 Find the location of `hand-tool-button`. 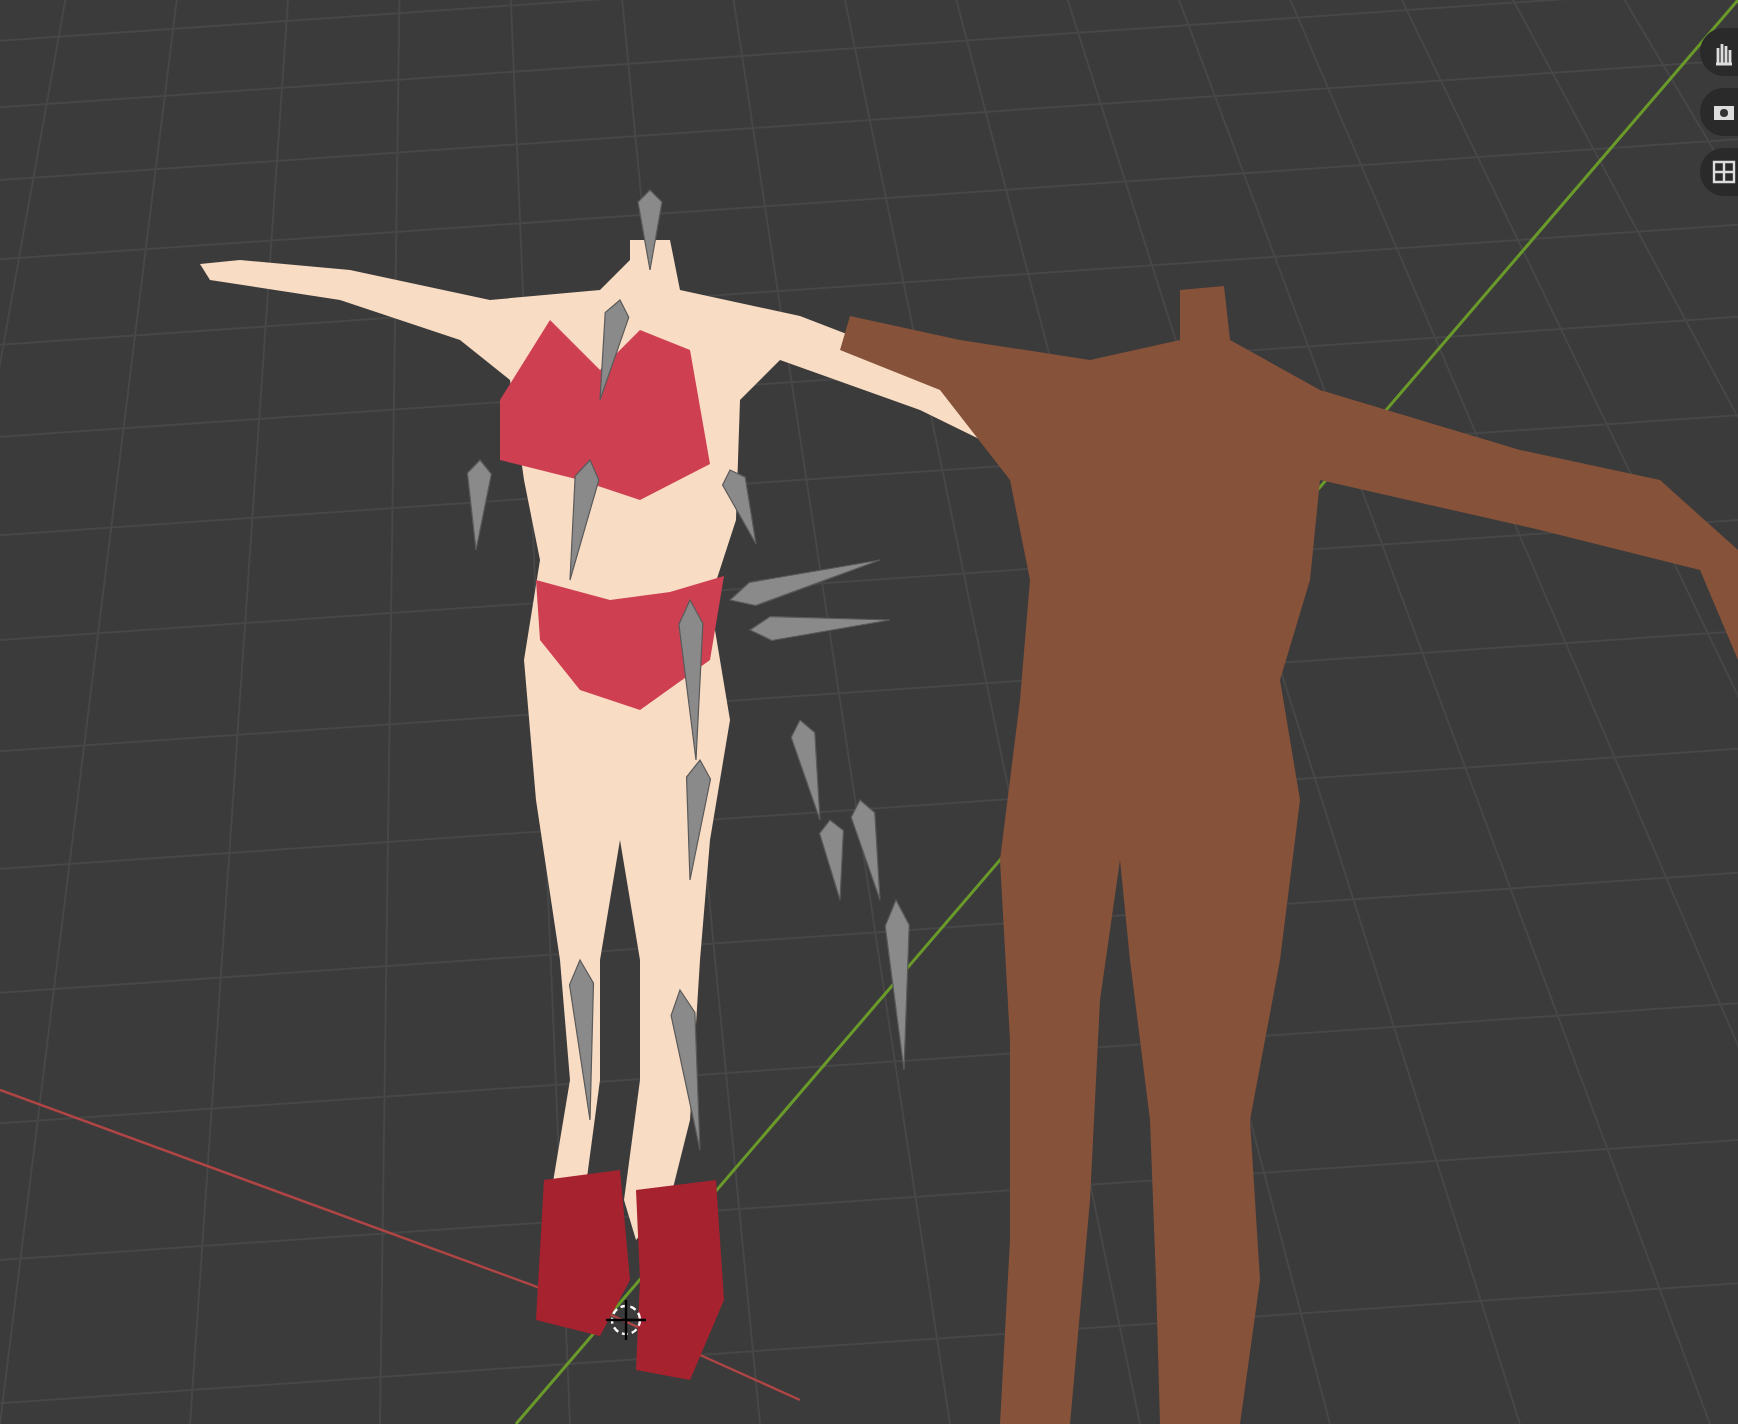

hand-tool-button is located at coordinates (1719, 52).